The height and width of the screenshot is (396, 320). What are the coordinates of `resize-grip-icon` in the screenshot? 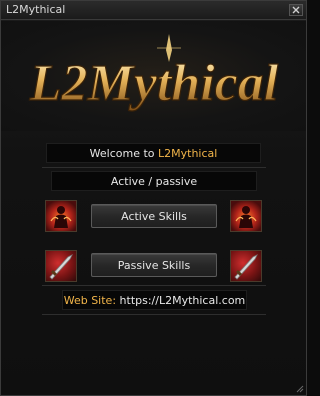 It's located at (300, 389).